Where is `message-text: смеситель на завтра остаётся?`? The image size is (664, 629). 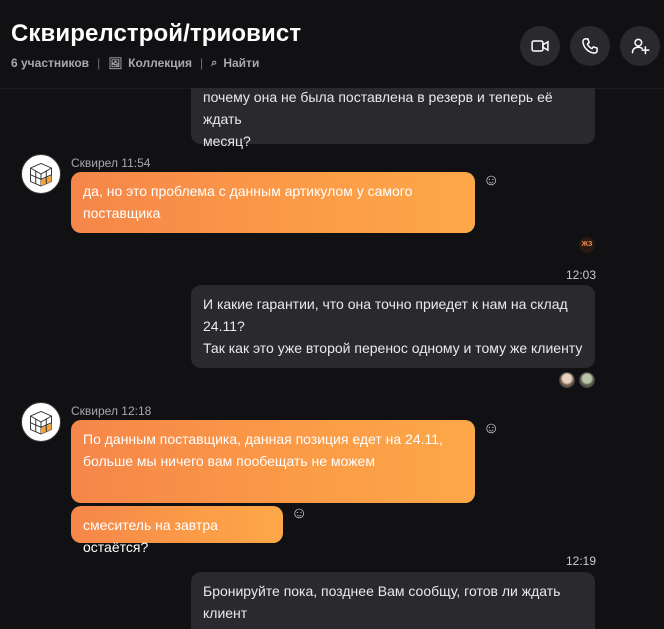 message-text: смеситель на завтра остаётся? is located at coordinates (150, 536).